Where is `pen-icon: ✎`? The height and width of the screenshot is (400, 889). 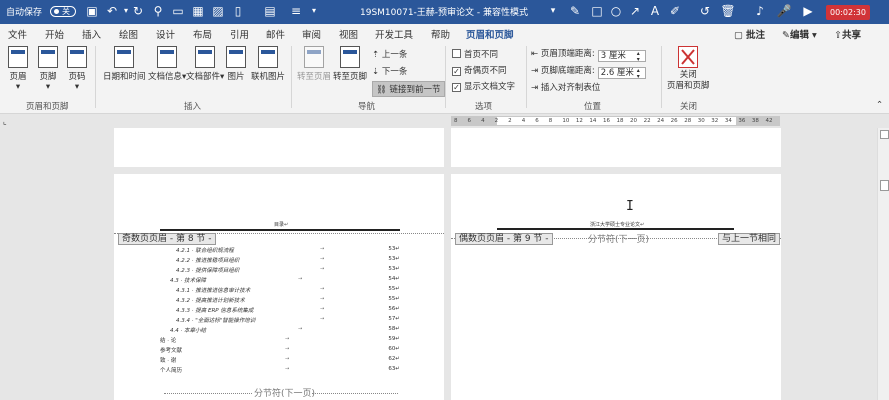
pen-icon: ✎ is located at coordinates (575, 11).